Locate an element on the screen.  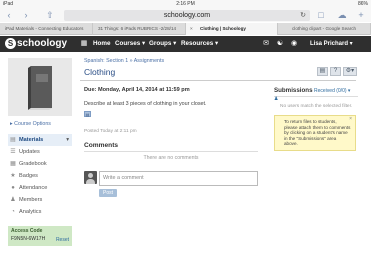
notifications-icon: ◉ is located at coordinates (294, 44).